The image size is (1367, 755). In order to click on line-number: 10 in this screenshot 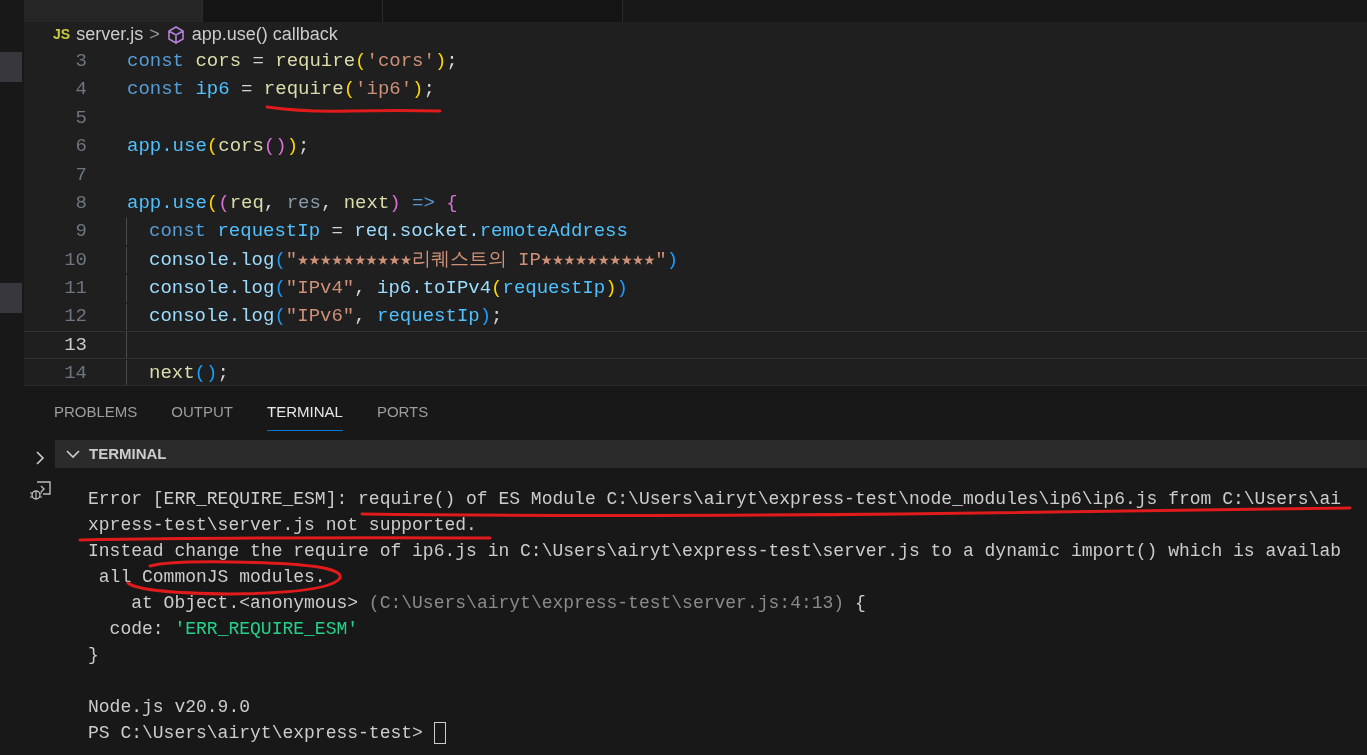, I will do `click(75, 260)`.